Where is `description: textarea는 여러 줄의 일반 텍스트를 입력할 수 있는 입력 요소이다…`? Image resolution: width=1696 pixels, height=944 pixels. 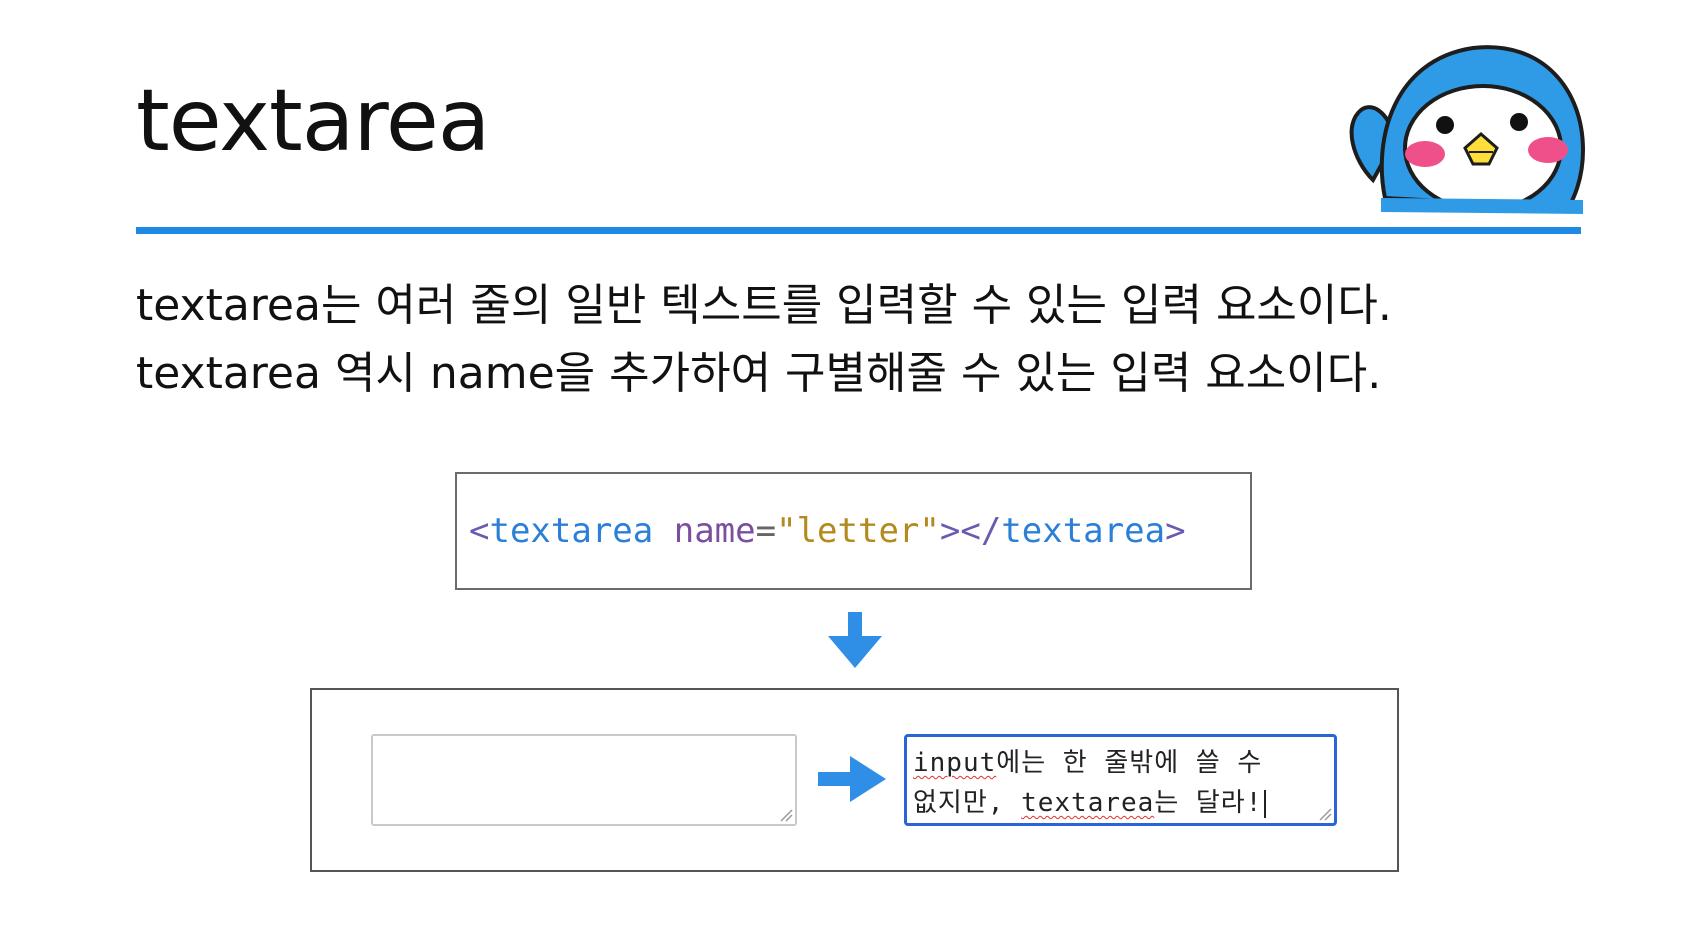 description: textarea는 여러 줄의 일반 텍스트를 입력할 수 있는 입력 요소이다… is located at coordinates (851, 340).